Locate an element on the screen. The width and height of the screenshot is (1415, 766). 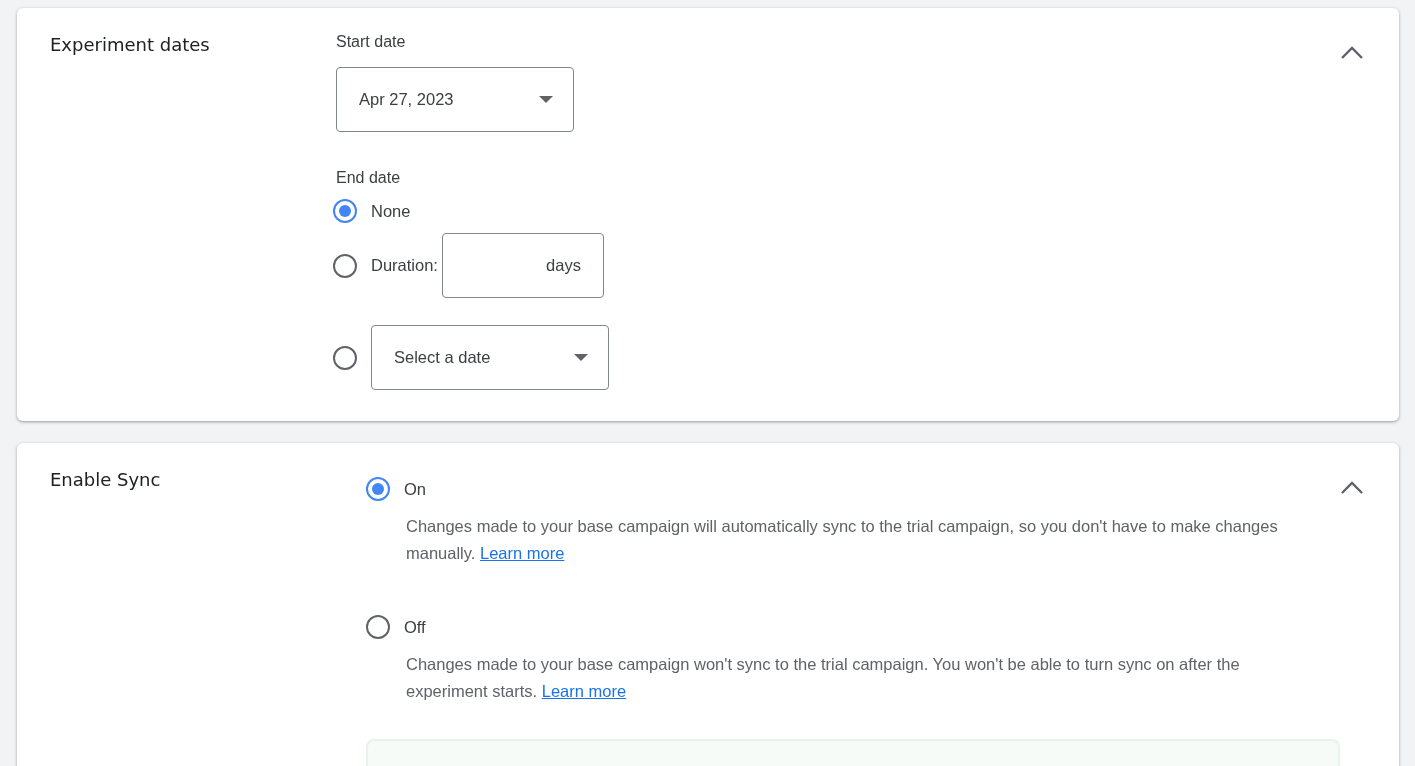
option-label: Duration: is located at coordinates (404, 265).